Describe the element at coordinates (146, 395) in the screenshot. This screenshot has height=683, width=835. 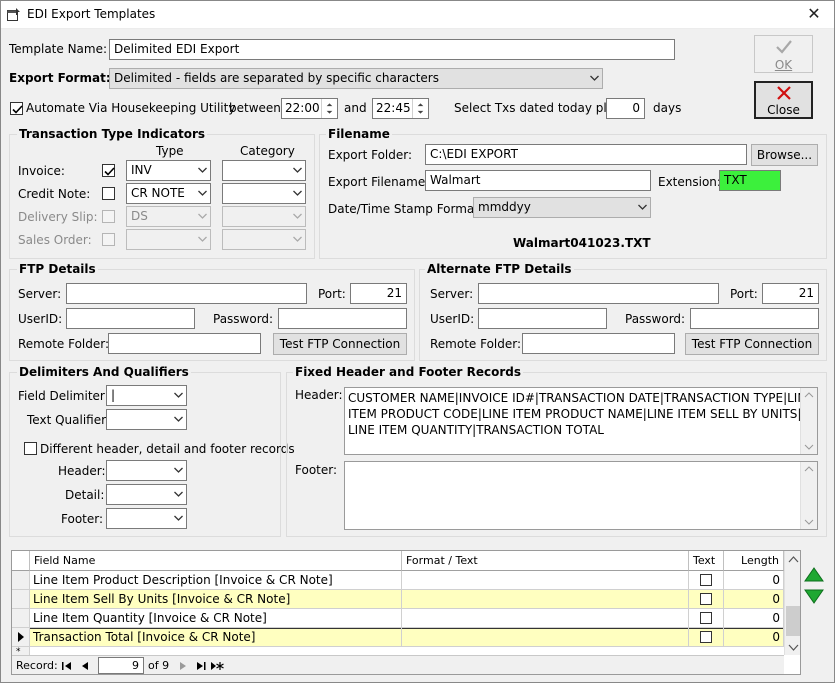
I see `field-delimiter-select: |` at that location.